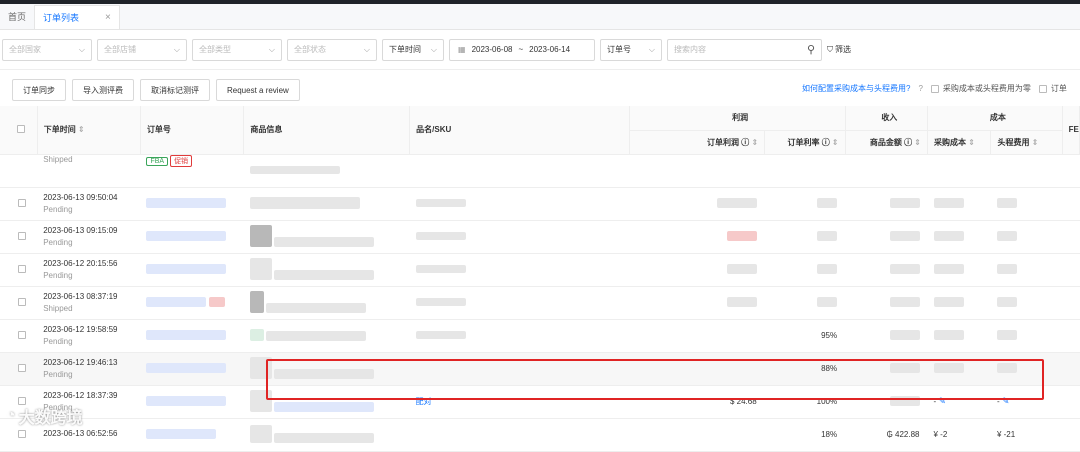 Image resolution: width=1080 pixels, height=452 pixels. What do you see at coordinates (744, 49) in the screenshot?
I see `search-input: 搜索内容 ⚲` at bounding box center [744, 49].